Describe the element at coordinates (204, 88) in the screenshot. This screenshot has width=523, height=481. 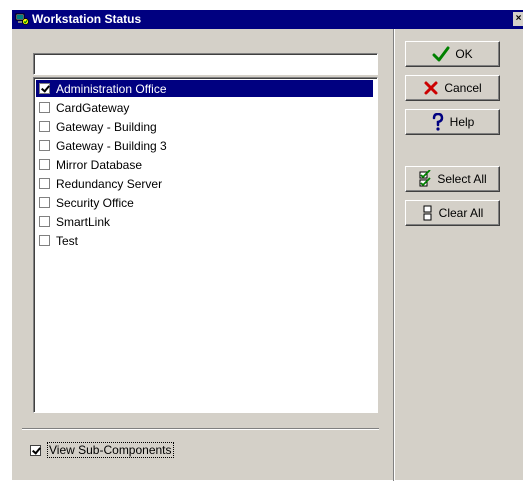
I see `list-item: Administration Office` at that location.